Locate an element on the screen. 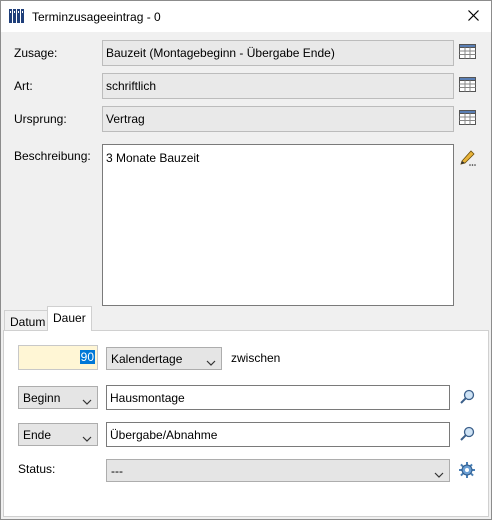 This screenshot has width=492, height=520. gear-icon is located at coordinates (467, 470).